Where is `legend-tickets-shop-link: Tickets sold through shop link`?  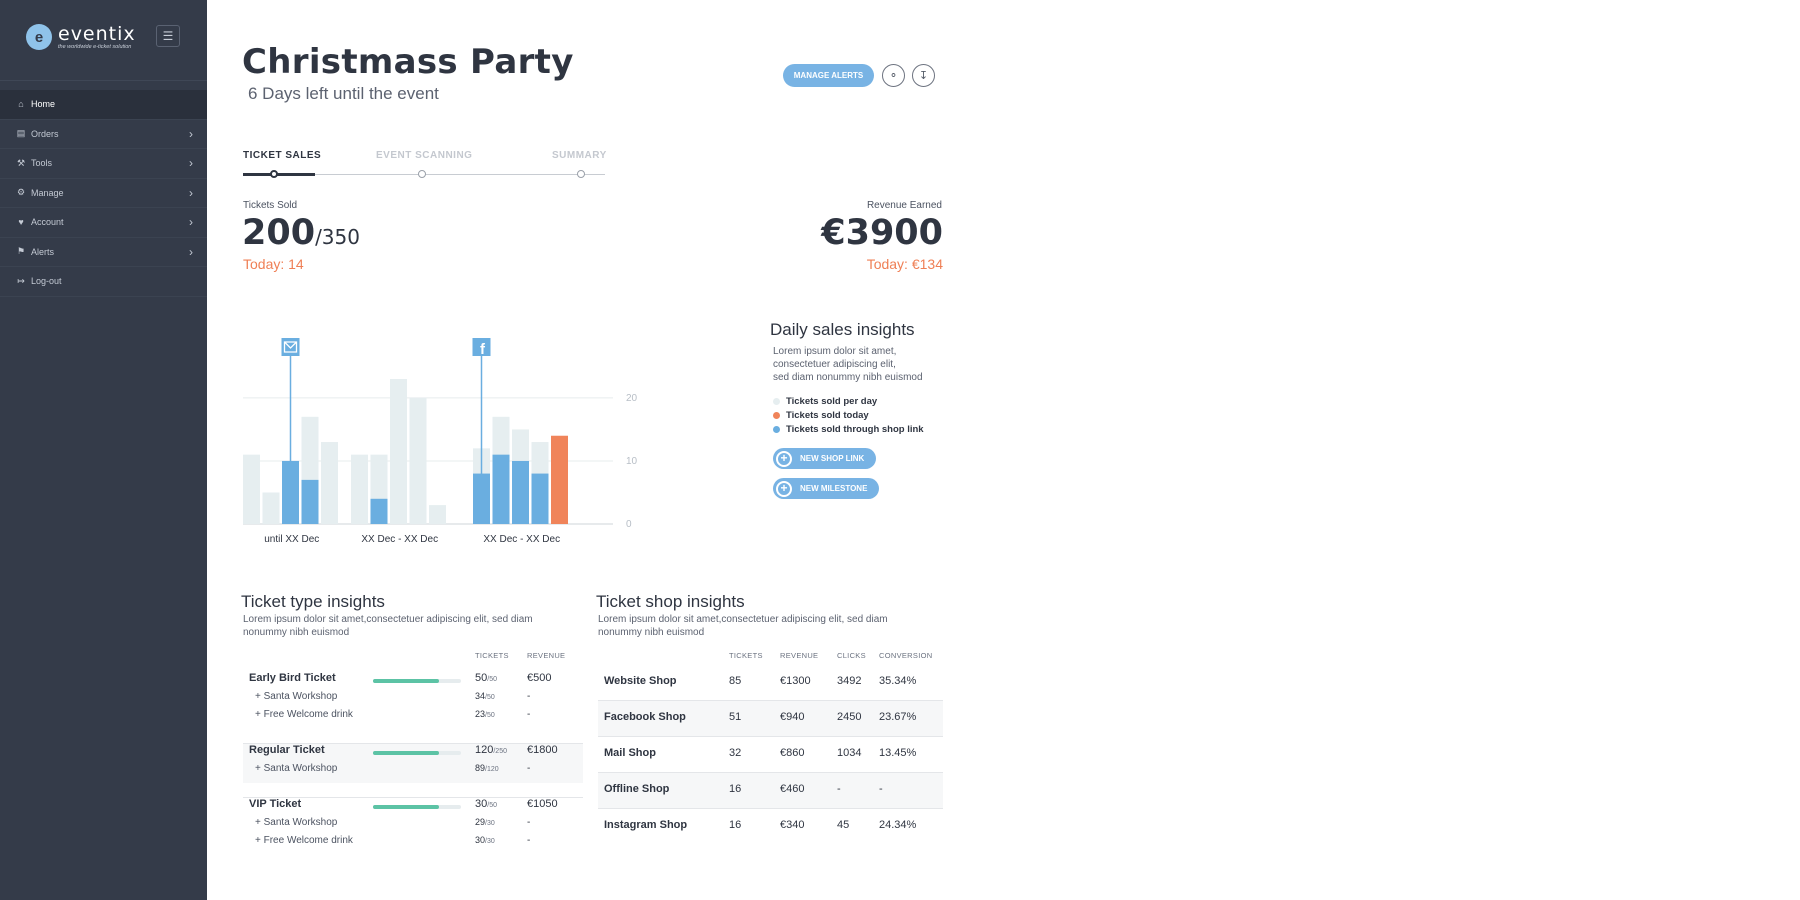
legend-tickets-shop-link: Tickets sold through shop link is located at coordinates (848, 429).